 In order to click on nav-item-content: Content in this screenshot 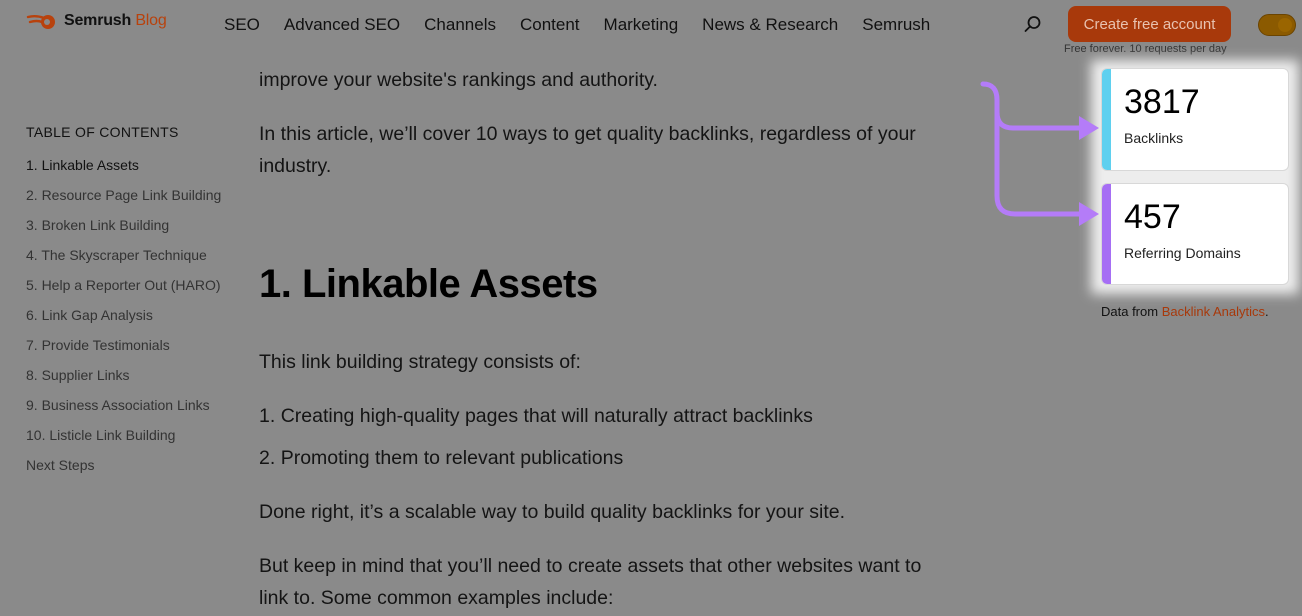, I will do `click(550, 25)`.